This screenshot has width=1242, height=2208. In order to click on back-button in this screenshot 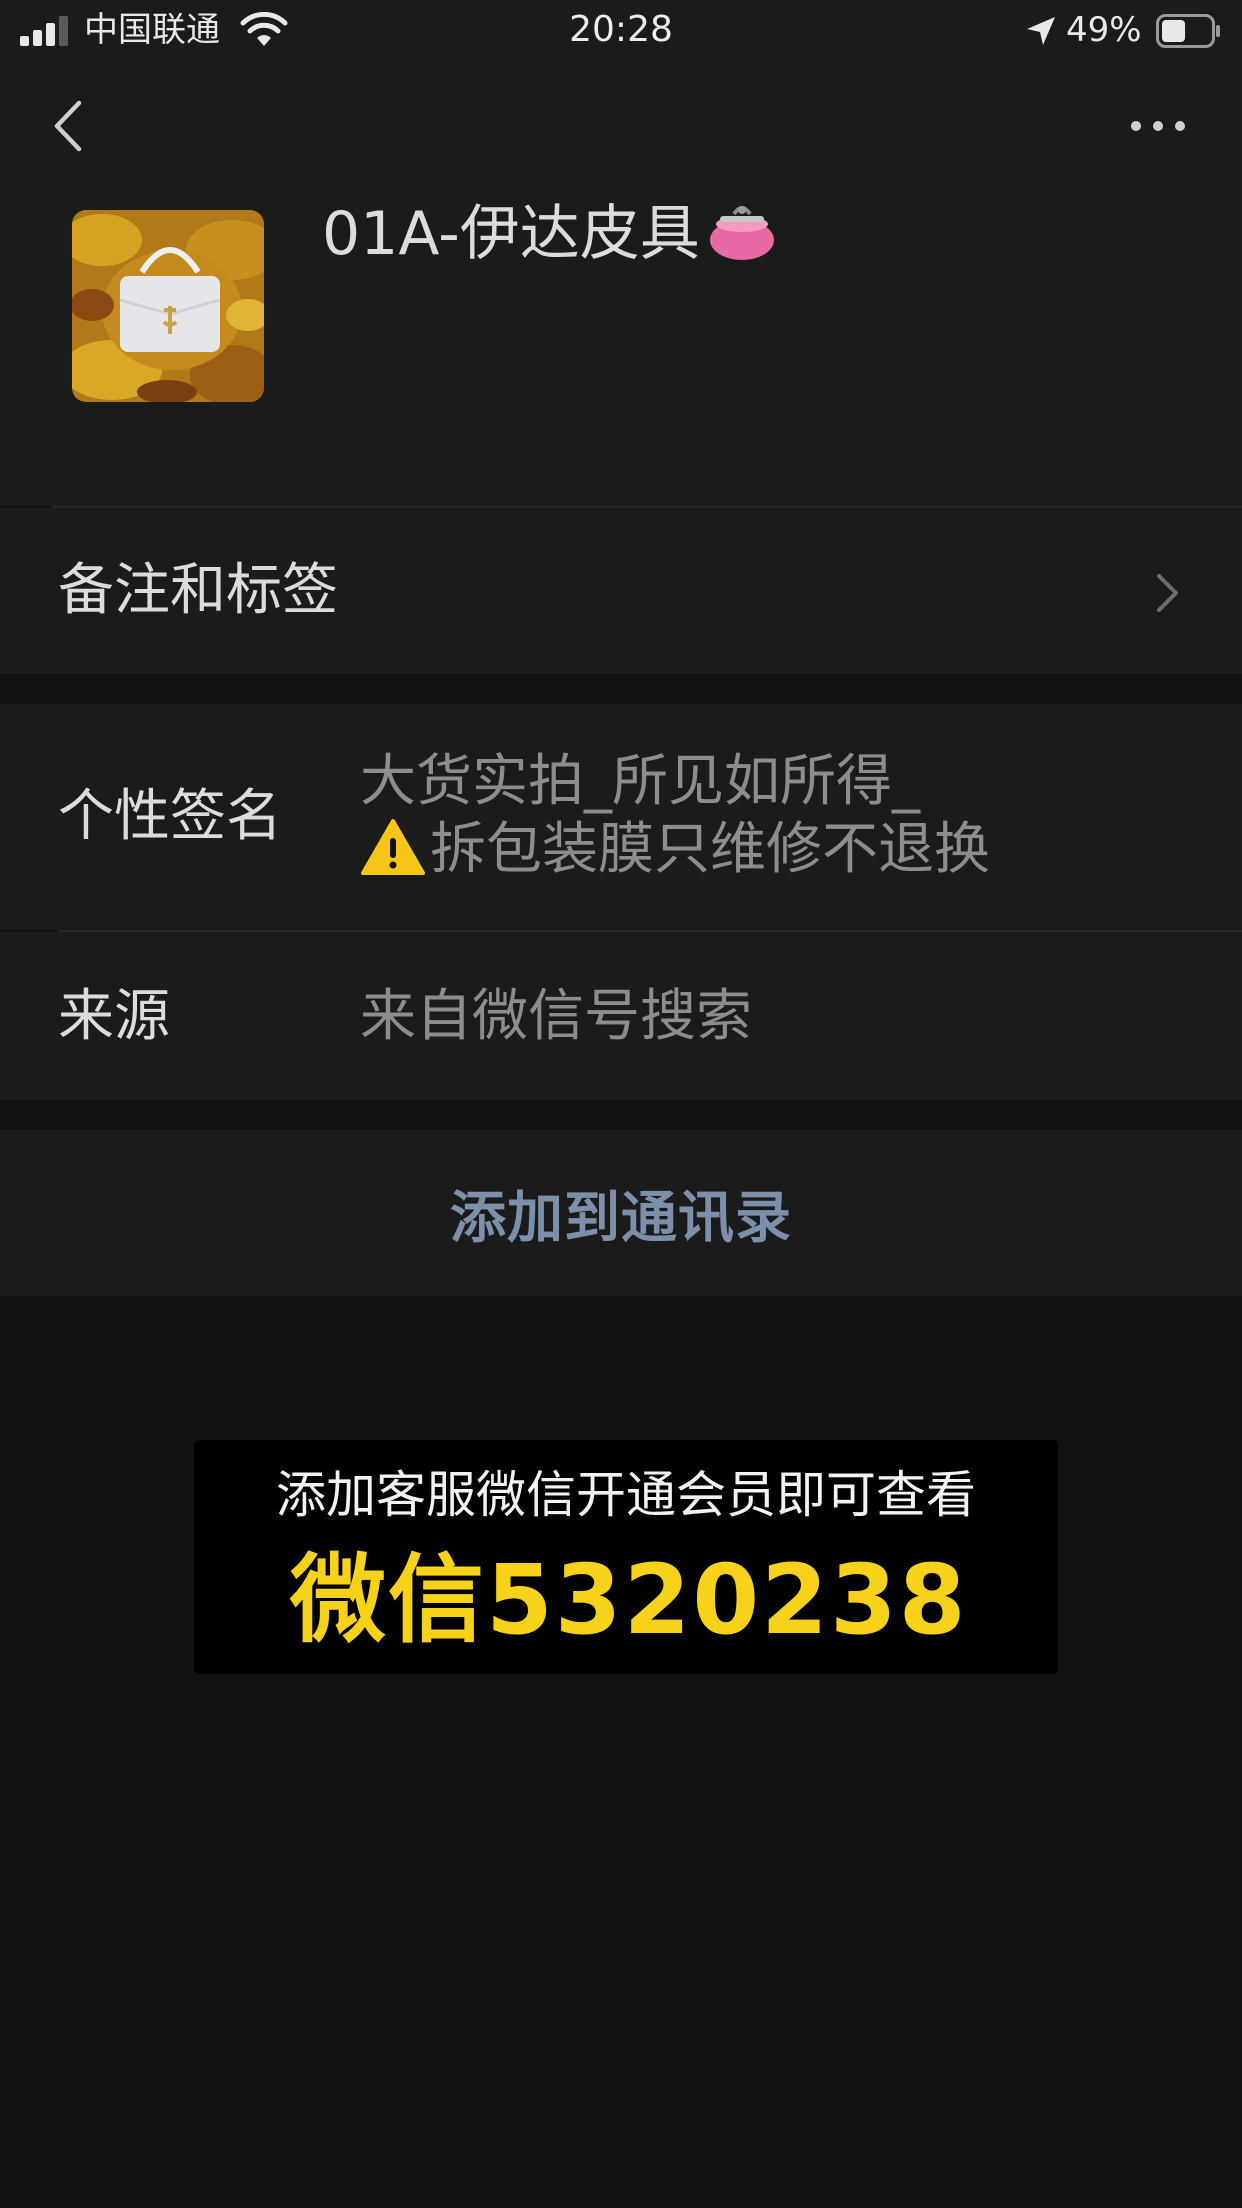, I will do `click(68, 126)`.